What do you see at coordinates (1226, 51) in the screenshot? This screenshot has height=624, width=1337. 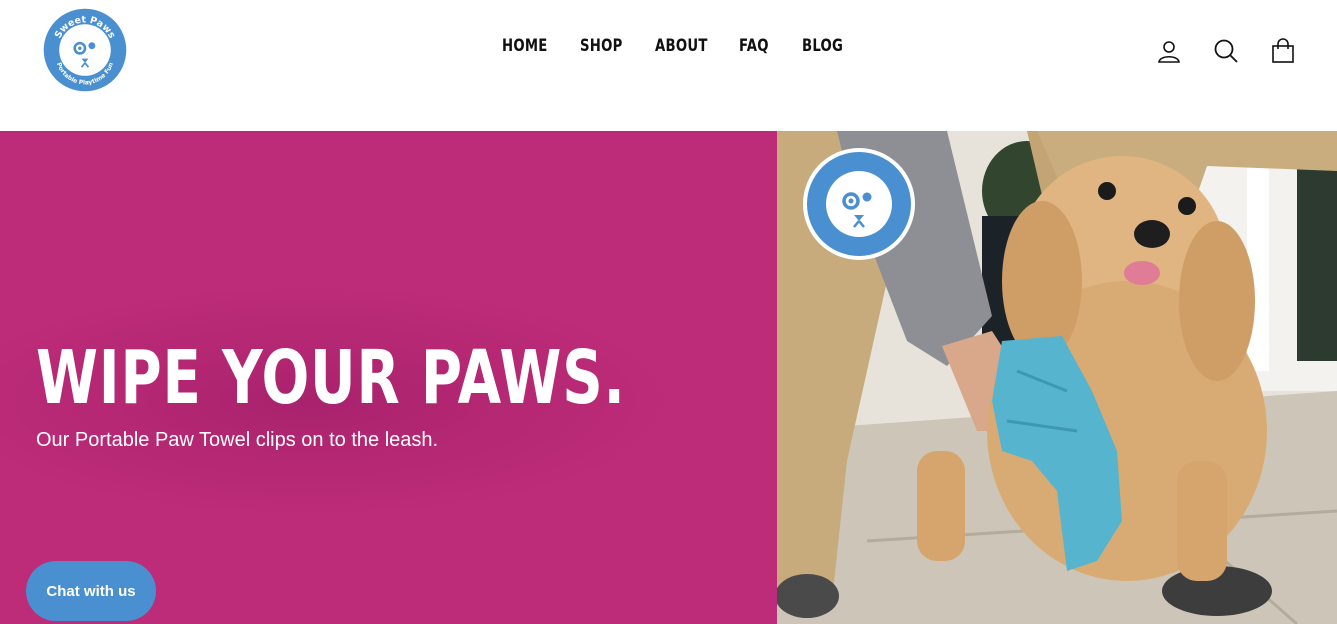 I see `search-icon` at bounding box center [1226, 51].